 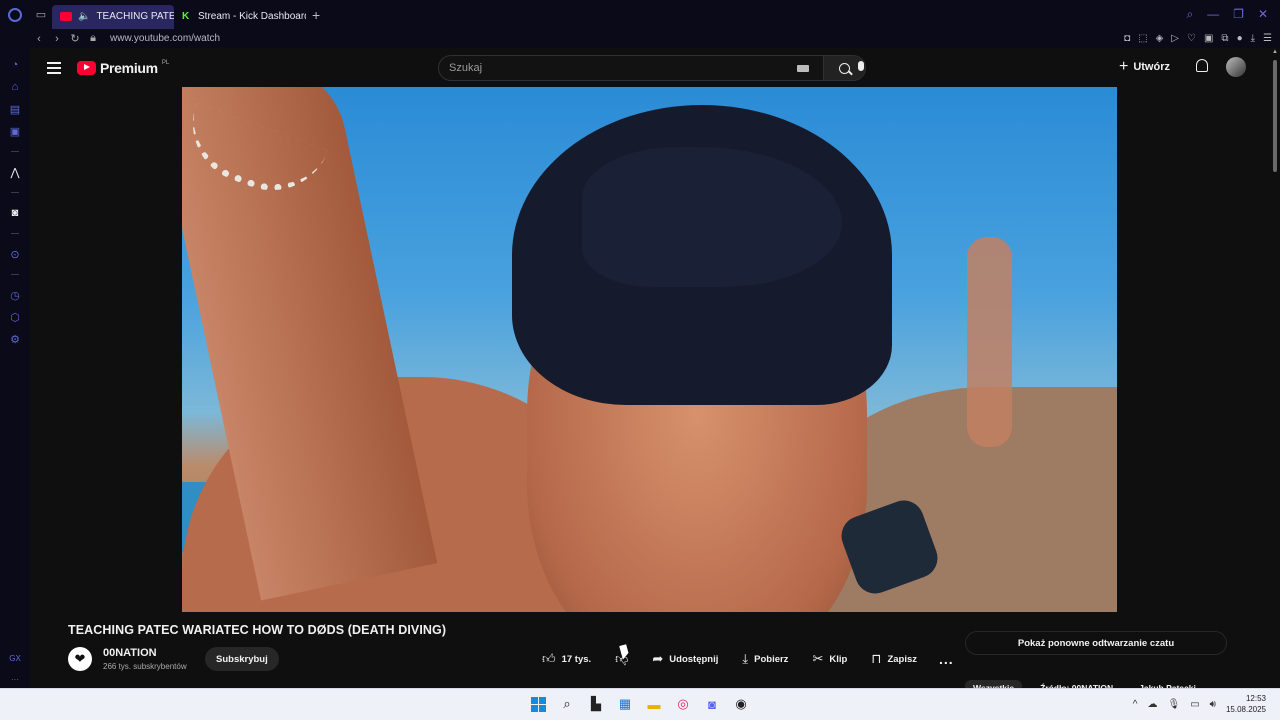 I want to click on tray-overflow-icon: ^, so click(x=1135, y=704).